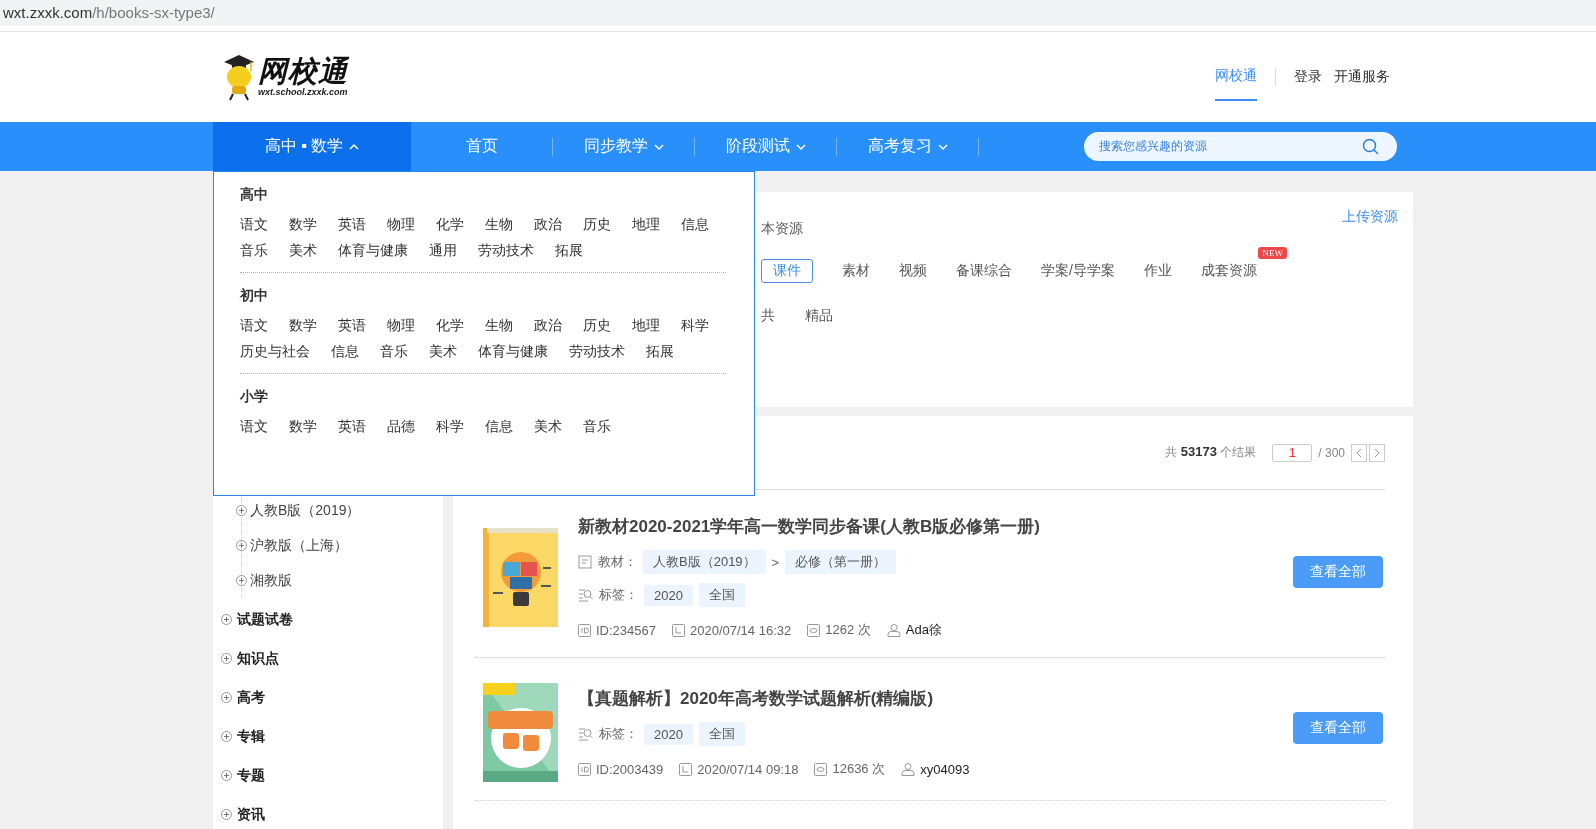  I want to click on page-total: / 300, so click(1331, 452).